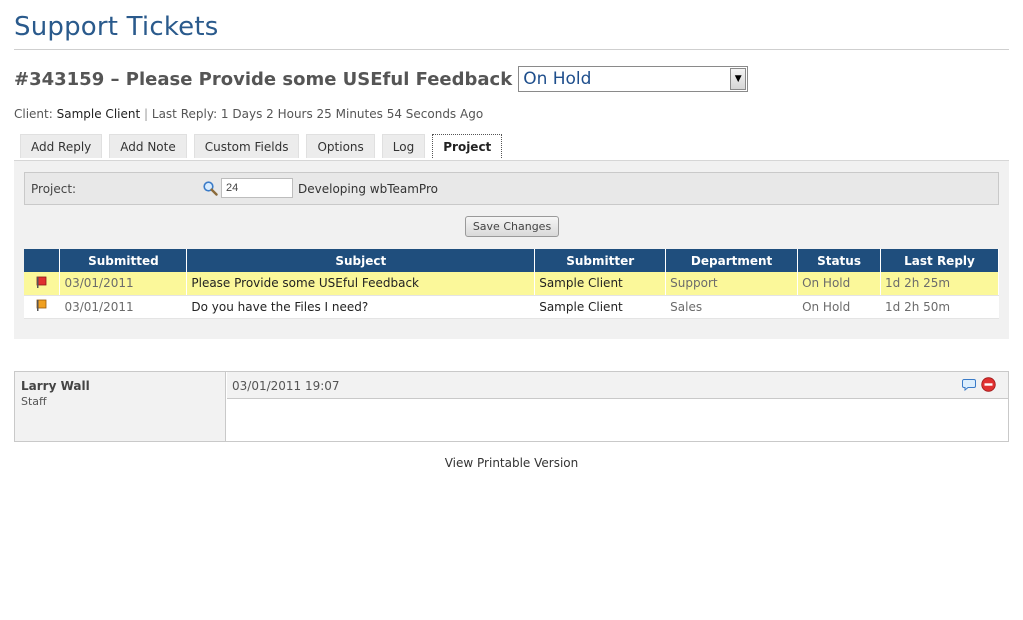  What do you see at coordinates (120, 406) in the screenshot?
I see `reply-author-panel: Larry Wall Staff` at bounding box center [120, 406].